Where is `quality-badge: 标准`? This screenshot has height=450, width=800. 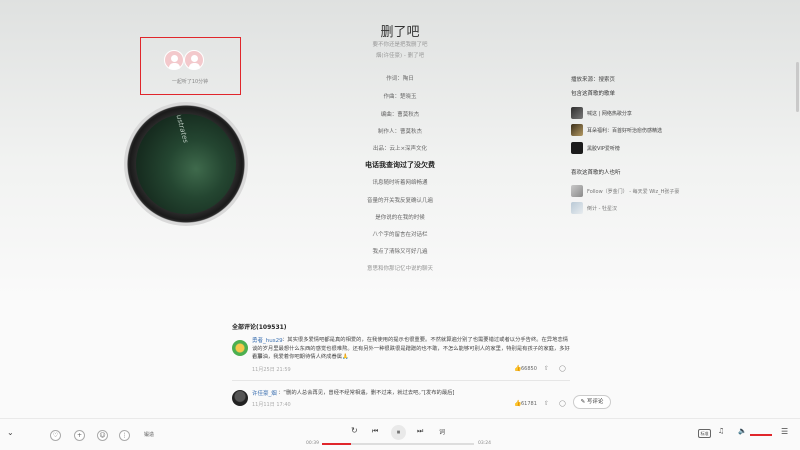 quality-badge: 标准 is located at coordinates (704, 433).